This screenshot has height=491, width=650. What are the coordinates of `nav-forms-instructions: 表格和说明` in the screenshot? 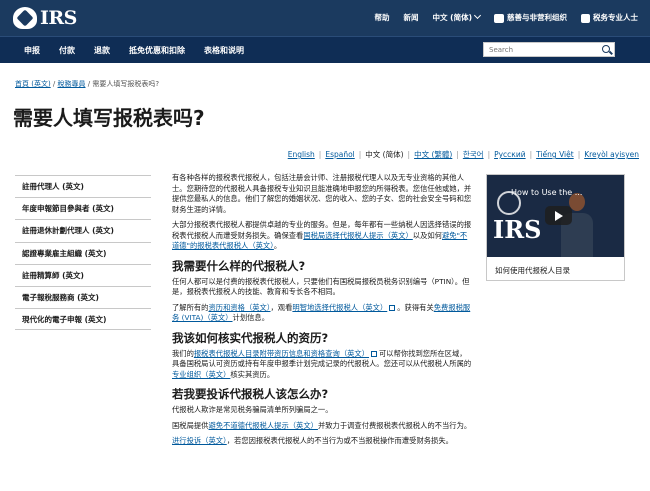 It's located at (224, 50).